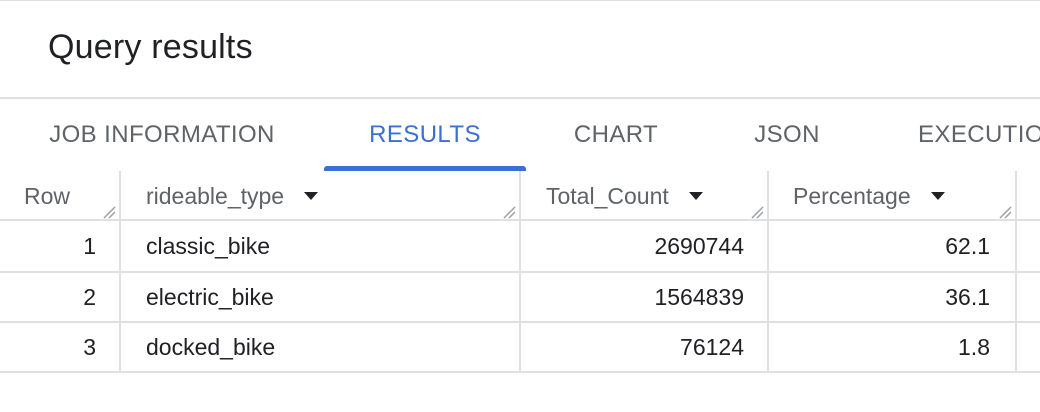 This screenshot has height=412, width=1040. What do you see at coordinates (215, 195) in the screenshot?
I see `column-header-label: rideable_type` at bounding box center [215, 195].